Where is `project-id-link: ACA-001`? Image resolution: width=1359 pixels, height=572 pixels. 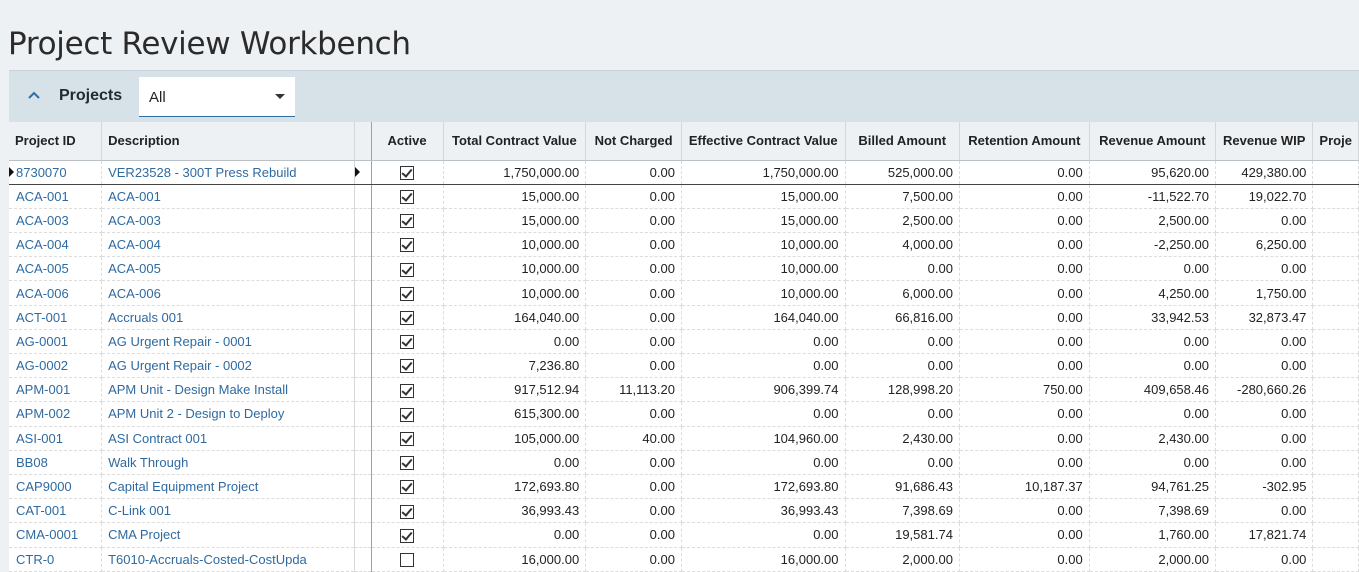
project-id-link: ACA-001 is located at coordinates (56, 196).